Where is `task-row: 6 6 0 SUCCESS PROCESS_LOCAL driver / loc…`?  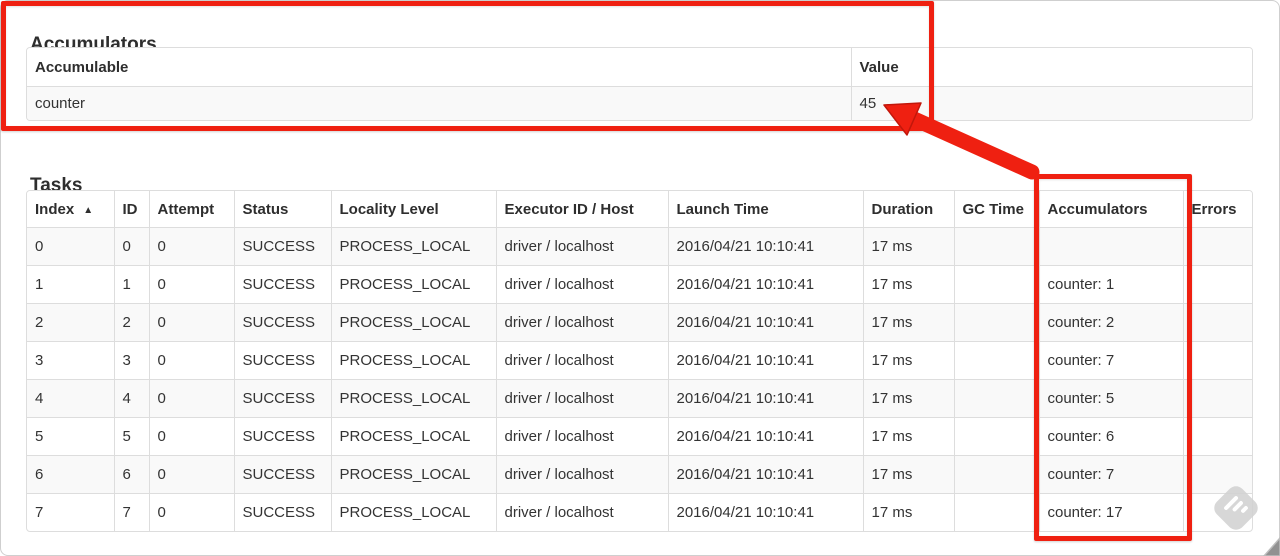 task-row: 6 6 0 SUCCESS PROCESS_LOCAL driver / loc… is located at coordinates (639, 474).